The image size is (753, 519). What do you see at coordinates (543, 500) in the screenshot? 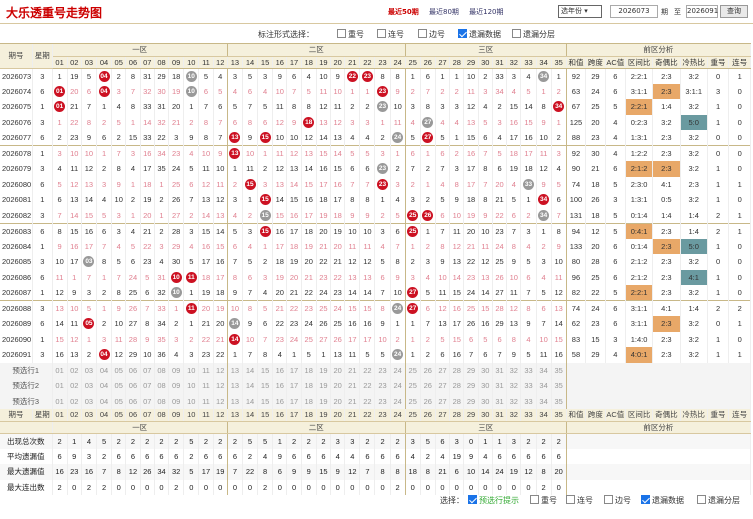
I see `footer-opt-repeat: 重号` at bounding box center [543, 500].